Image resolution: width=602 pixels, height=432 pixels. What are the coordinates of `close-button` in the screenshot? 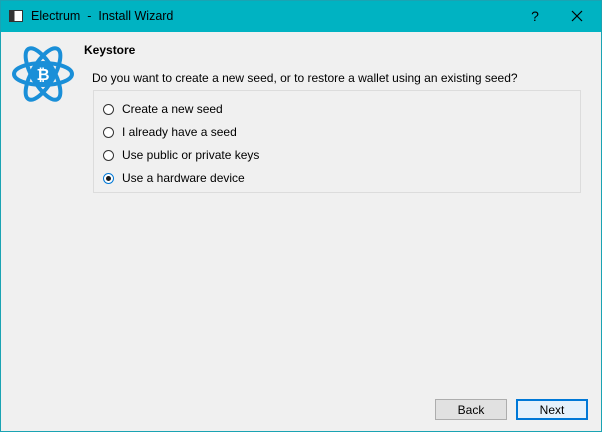 It's located at (577, 16).